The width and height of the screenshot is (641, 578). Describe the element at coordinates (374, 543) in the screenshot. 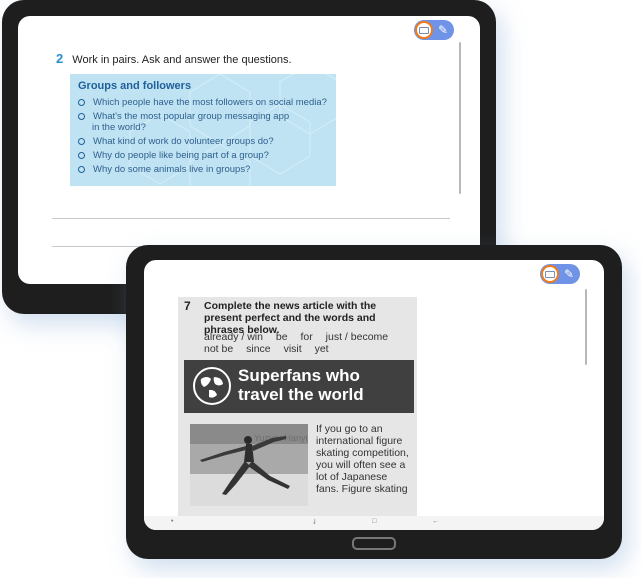

I see `hardware-home-button` at that location.